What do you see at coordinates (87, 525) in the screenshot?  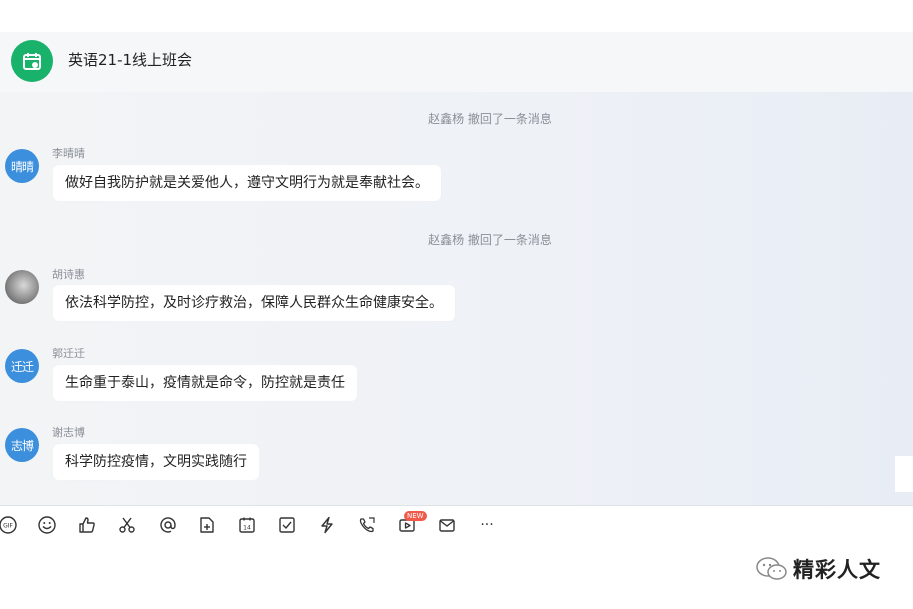 I see `thumbs-up-icon` at bounding box center [87, 525].